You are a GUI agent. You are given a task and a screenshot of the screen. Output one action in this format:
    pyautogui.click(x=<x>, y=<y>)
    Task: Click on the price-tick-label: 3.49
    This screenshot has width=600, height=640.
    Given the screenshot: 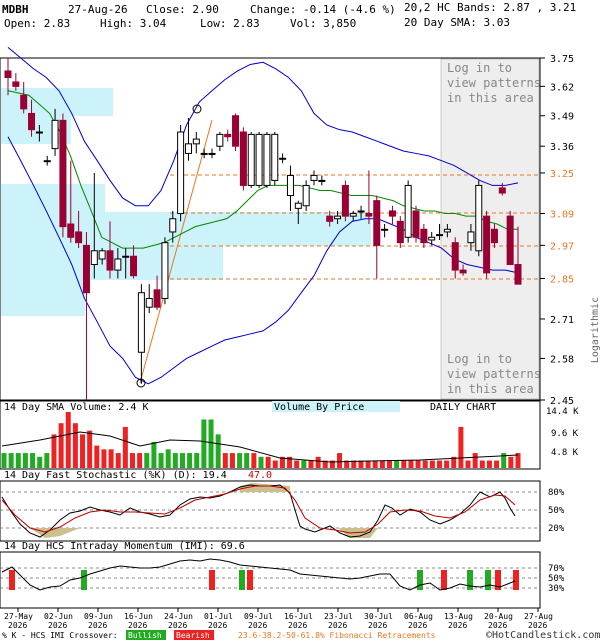 What is the action you would take?
    pyautogui.click(x=562, y=117)
    